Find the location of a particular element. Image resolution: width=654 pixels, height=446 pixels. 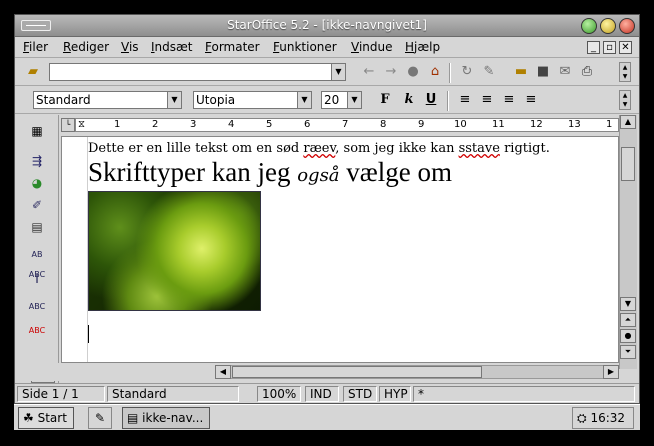

doc-minimize-button: _ is located at coordinates (593, 47).